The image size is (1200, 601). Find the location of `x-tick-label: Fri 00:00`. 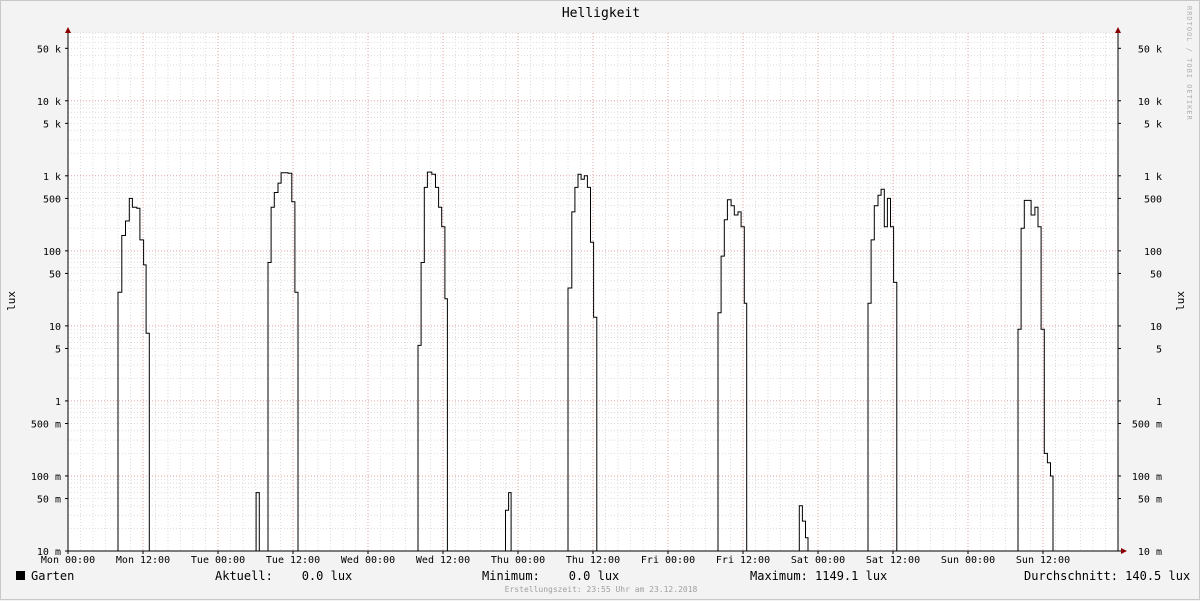

x-tick-label: Fri 00:00 is located at coordinates (668, 560).